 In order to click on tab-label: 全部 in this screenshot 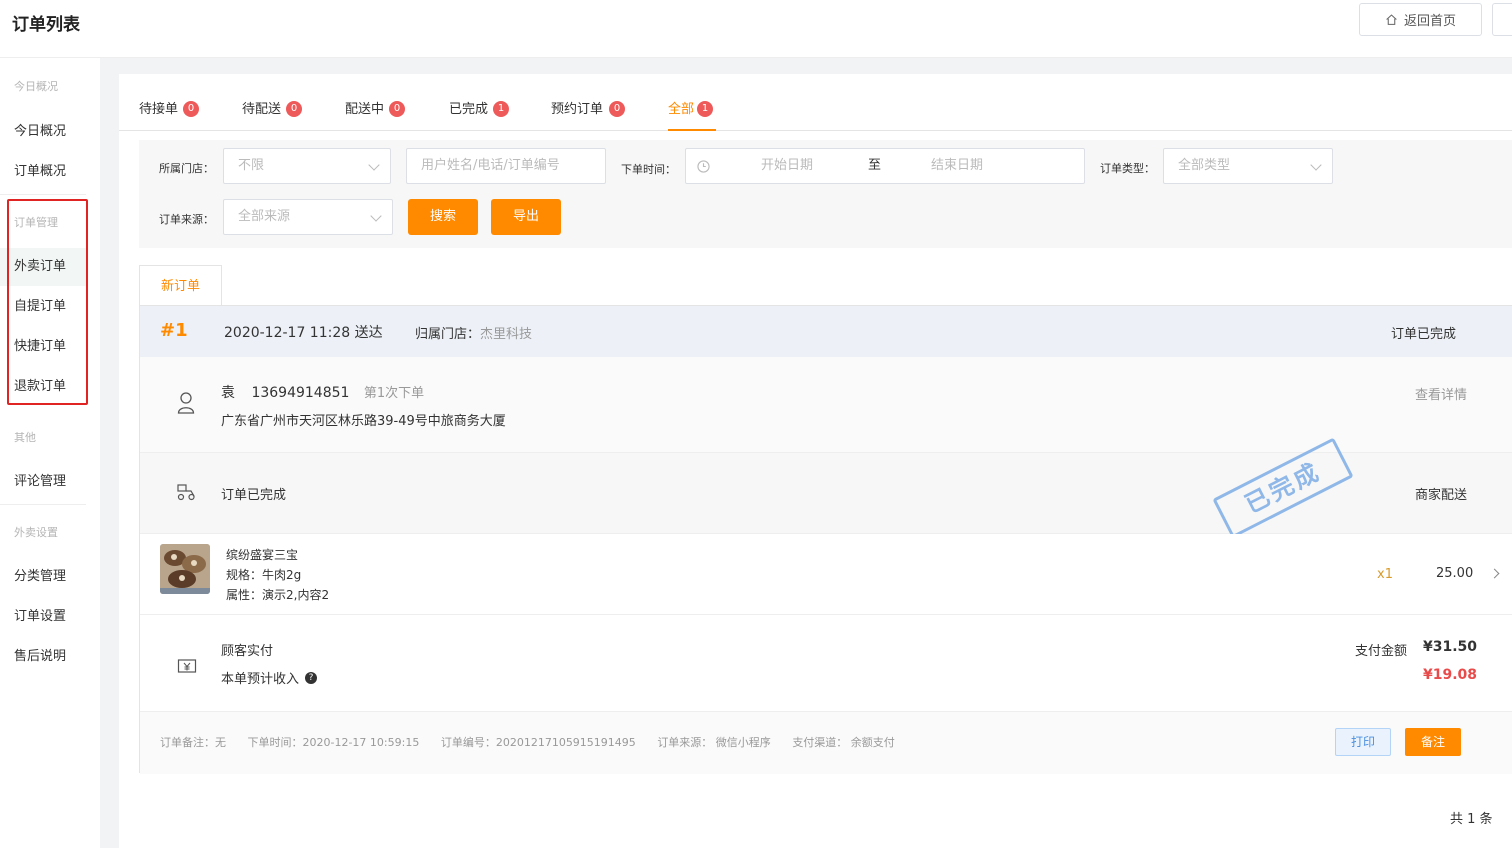, I will do `click(681, 109)`.